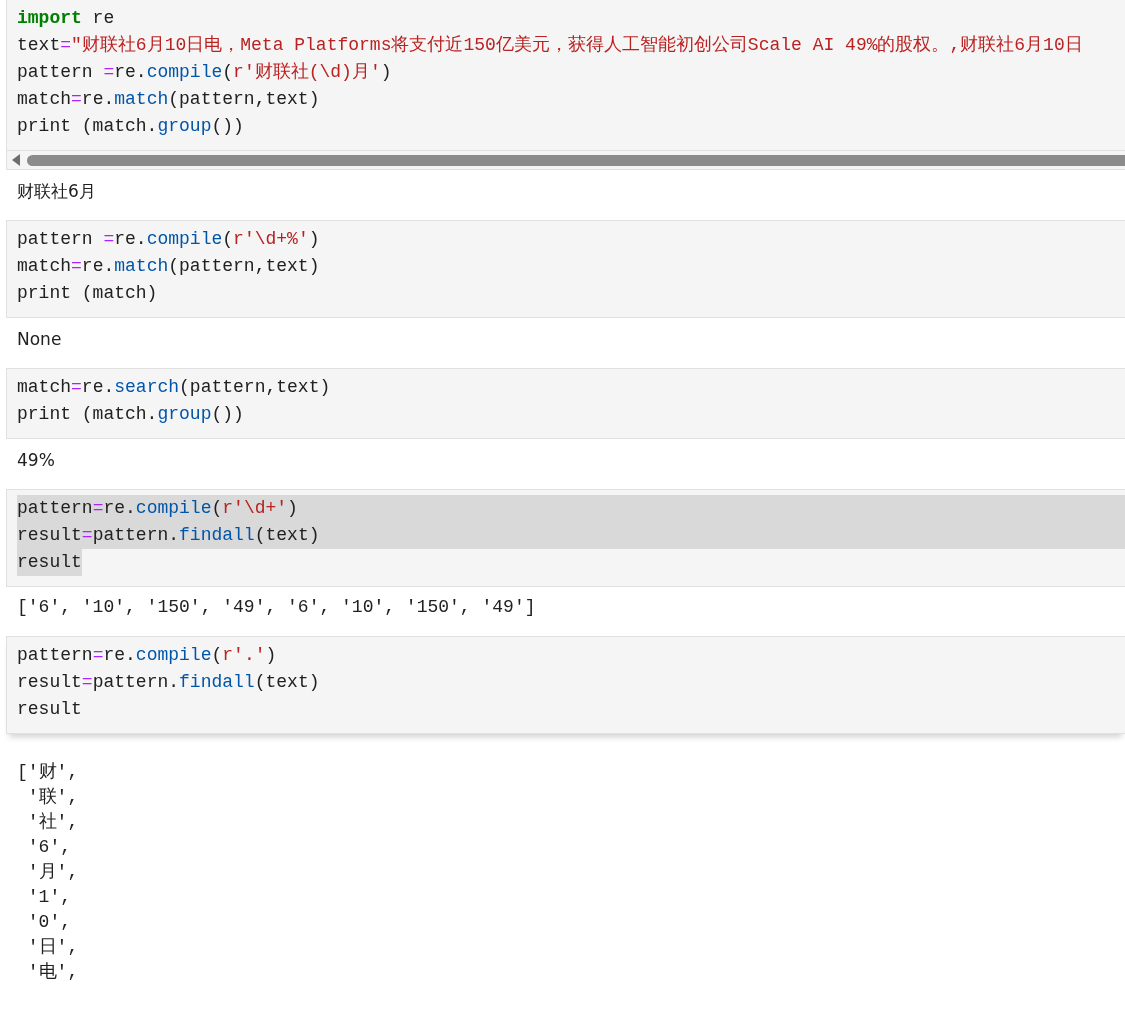 Image resolution: width=1125 pixels, height=1023 pixels. Describe the element at coordinates (48, 772) in the screenshot. I see `output-line: ['财',` at that location.